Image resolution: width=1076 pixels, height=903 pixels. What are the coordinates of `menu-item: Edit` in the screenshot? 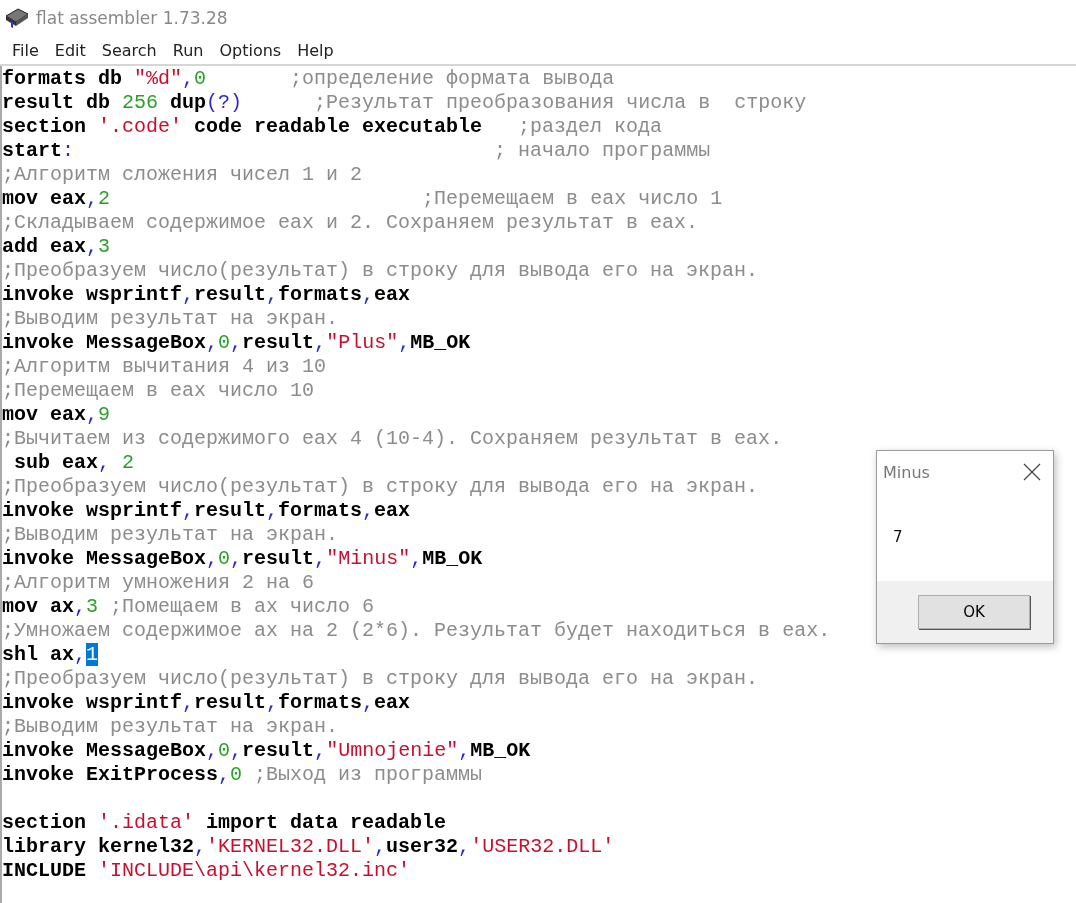 It's located at (70, 50).